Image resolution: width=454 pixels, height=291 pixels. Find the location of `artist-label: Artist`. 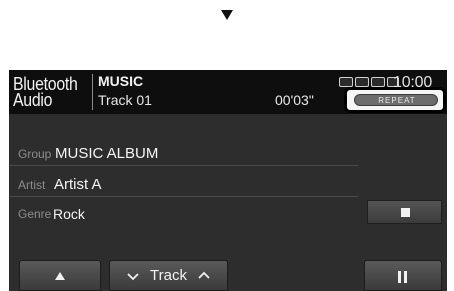

artist-label: Artist is located at coordinates (32, 185).